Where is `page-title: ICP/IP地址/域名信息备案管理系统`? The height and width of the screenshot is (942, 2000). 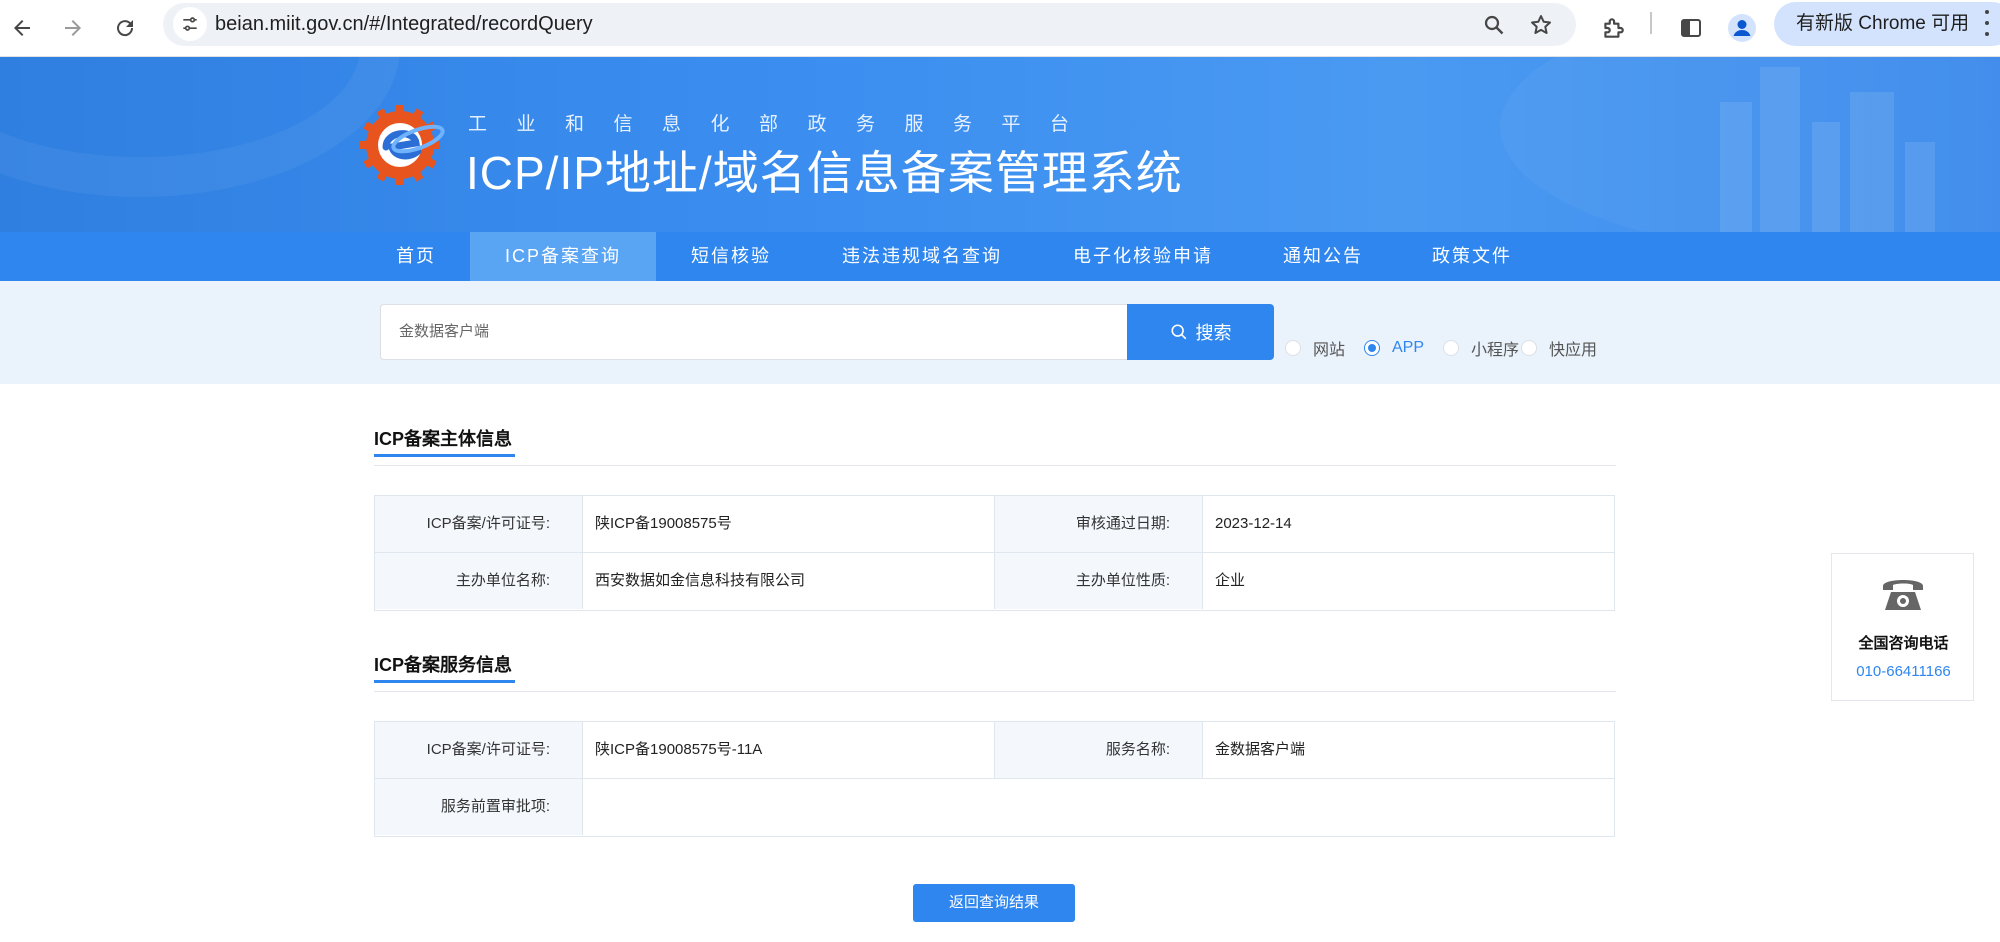 page-title: ICP/IP地址/域名信息备案管理系统 is located at coordinates (824, 173).